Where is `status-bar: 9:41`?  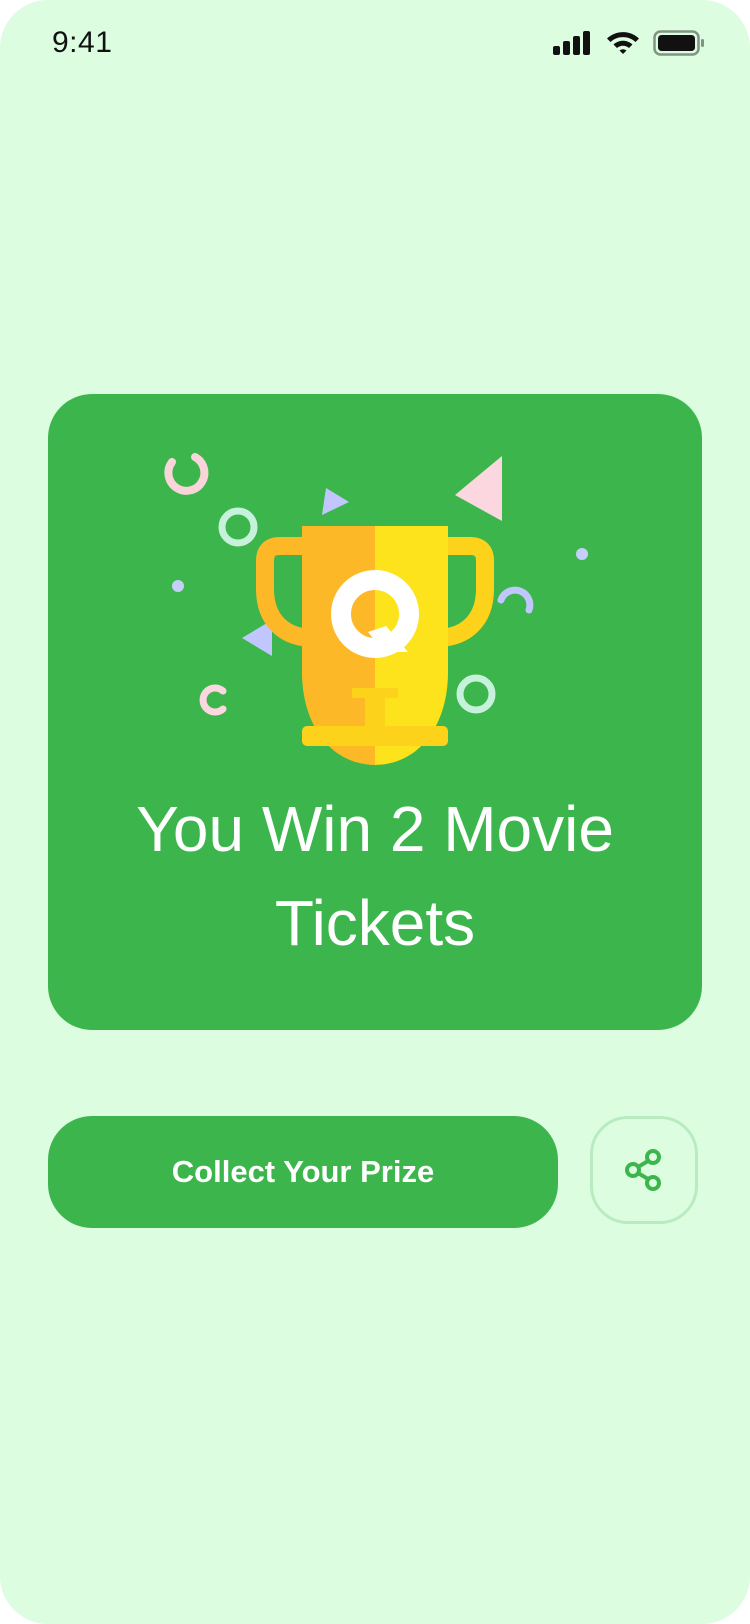 status-bar: 9:41 is located at coordinates (375, 45).